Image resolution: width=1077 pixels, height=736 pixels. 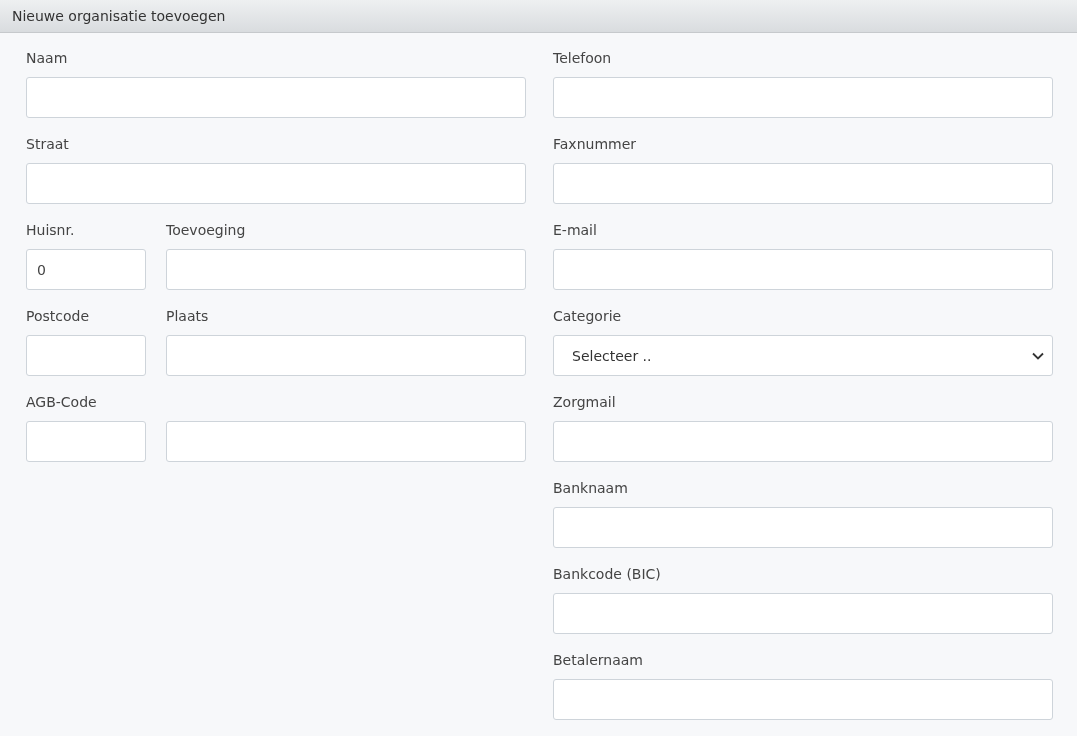 What do you see at coordinates (188, 316) in the screenshot?
I see `field-label: Plaats` at bounding box center [188, 316].